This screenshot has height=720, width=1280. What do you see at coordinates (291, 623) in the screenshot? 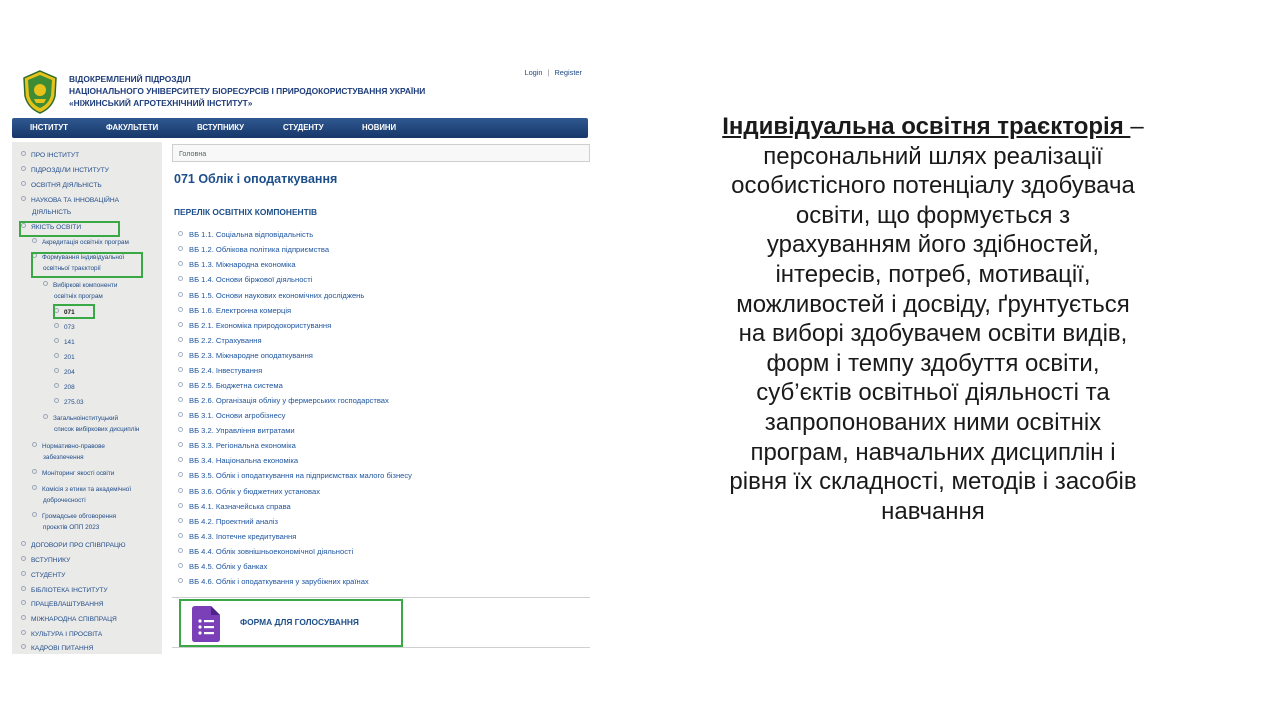
I see `voting-form-button: ФОРМА ДЛЯ ГОЛОСУВАННЯ` at bounding box center [291, 623].